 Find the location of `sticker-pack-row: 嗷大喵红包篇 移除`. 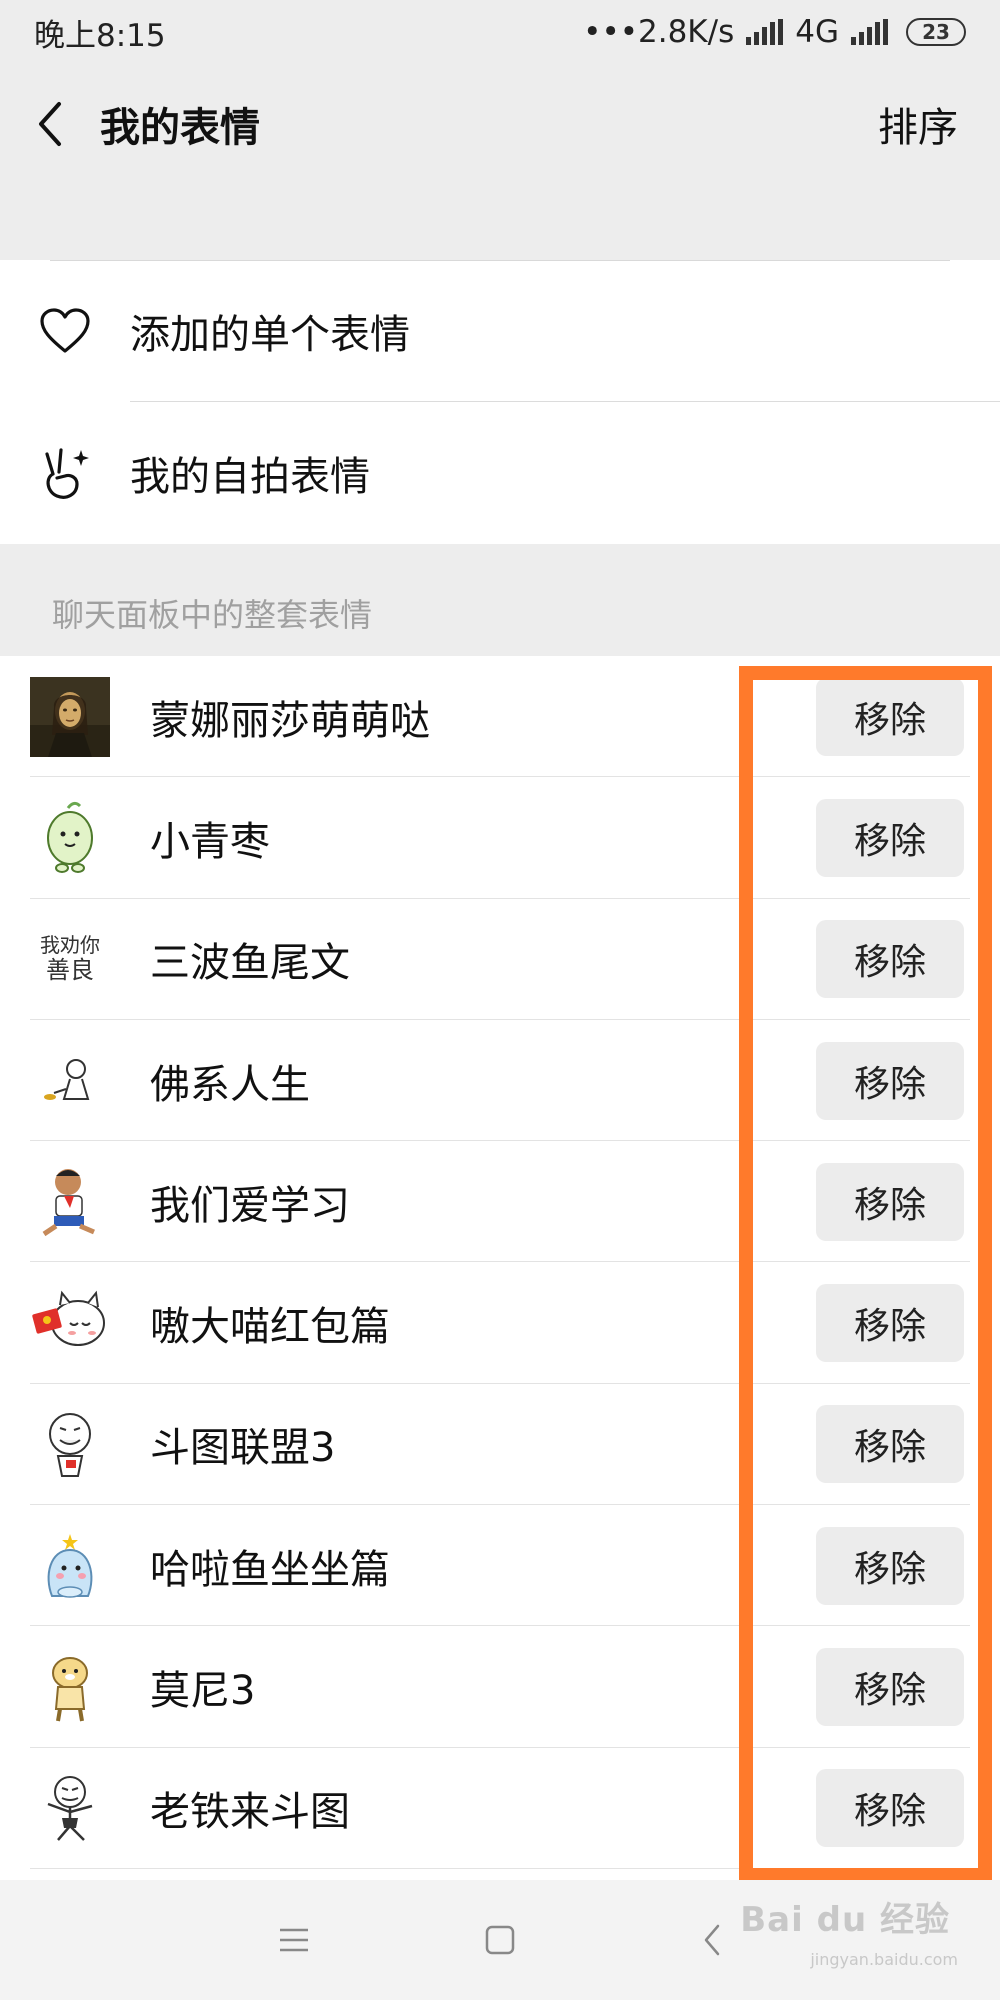

sticker-pack-row: 嗷大喵红包篇 移除 is located at coordinates (500, 1323).